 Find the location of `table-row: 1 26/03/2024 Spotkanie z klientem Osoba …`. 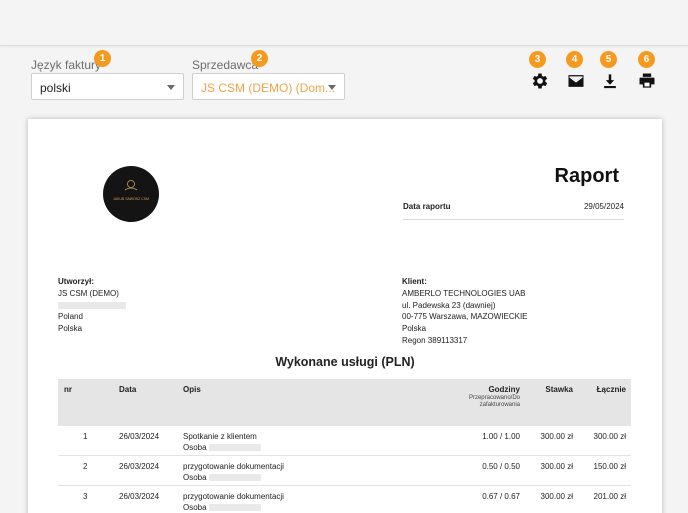

table-row: 1 26/03/2024 Spotkanie z klientem Osoba … is located at coordinates (344, 441).